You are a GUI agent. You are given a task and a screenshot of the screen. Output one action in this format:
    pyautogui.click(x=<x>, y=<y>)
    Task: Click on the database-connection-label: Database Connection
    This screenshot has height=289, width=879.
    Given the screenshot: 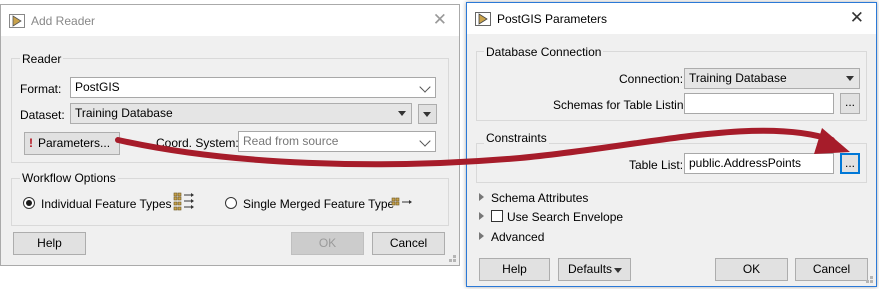 What is the action you would take?
    pyautogui.click(x=544, y=52)
    